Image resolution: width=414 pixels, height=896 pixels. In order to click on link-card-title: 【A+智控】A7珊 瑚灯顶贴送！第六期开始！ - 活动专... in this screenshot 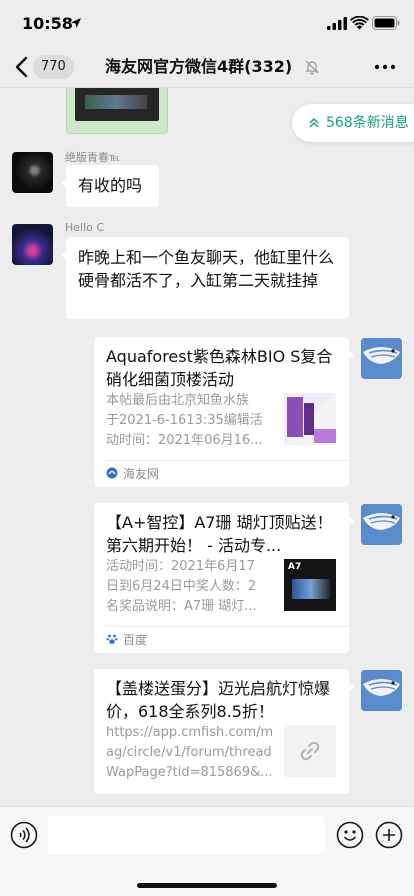, I will do `click(219, 534)`.